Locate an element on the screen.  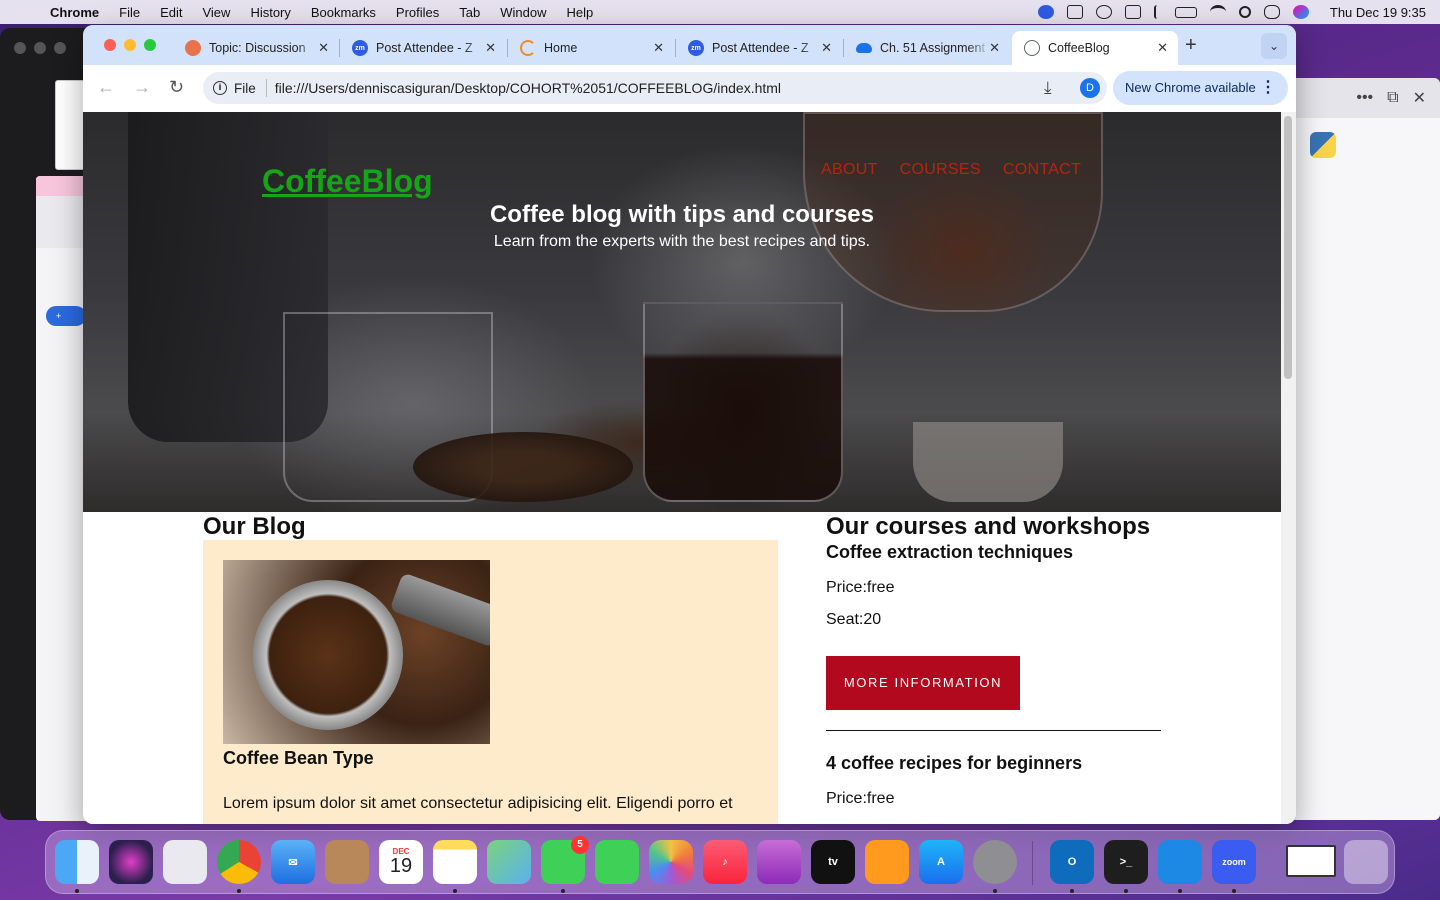
zoom-icon: zoom is located at coordinates (1234, 862).